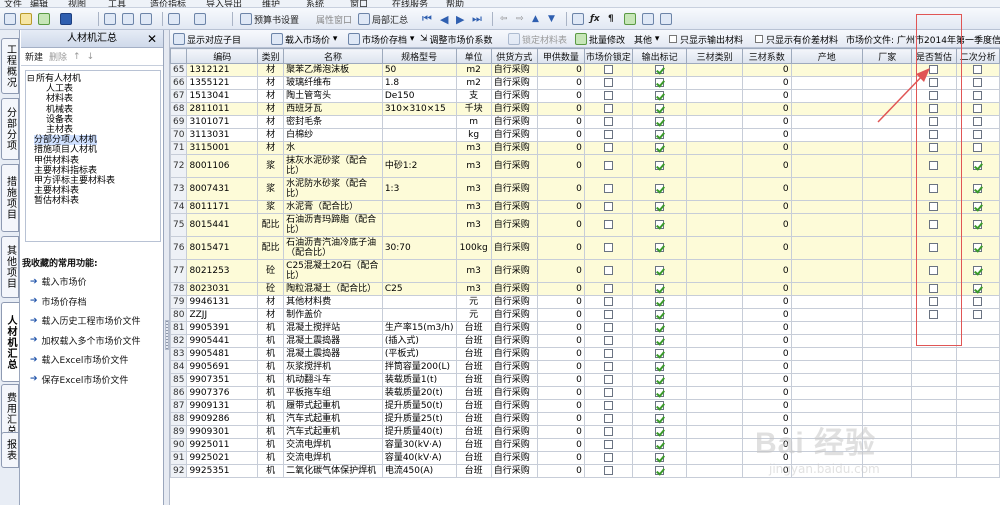 This screenshot has width=1000, height=505. Describe the element at coordinates (39, 3) in the screenshot. I see `menu-item: 编辑` at that location.